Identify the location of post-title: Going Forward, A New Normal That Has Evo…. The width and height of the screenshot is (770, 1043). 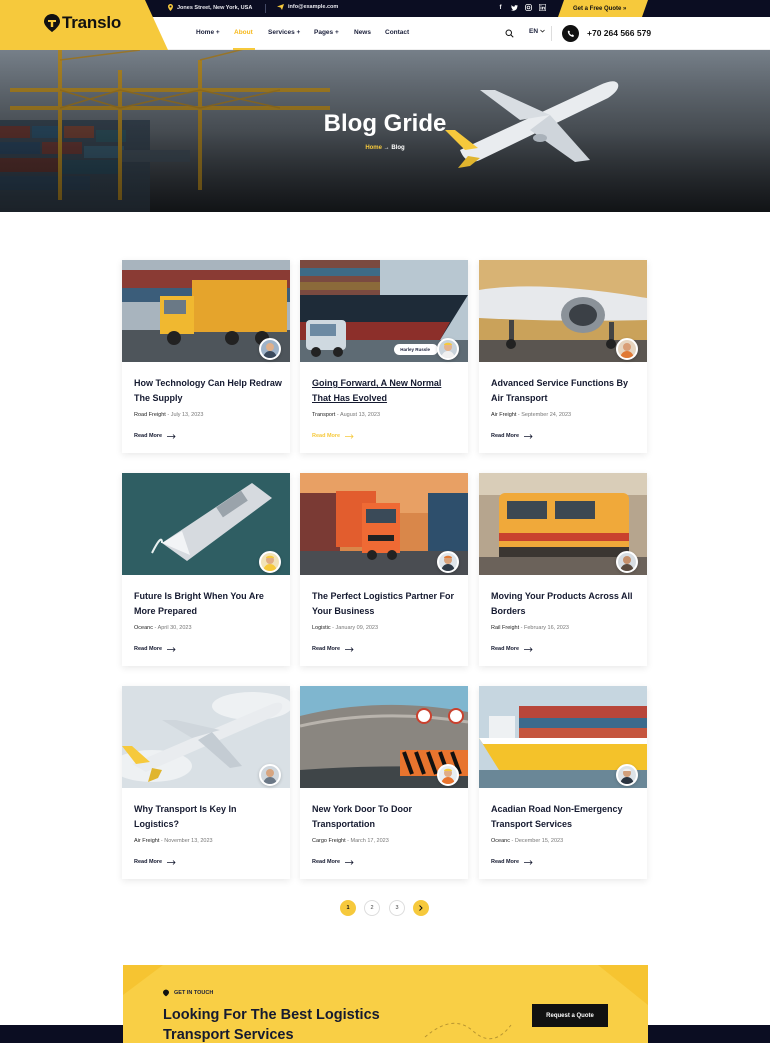
(387, 390).